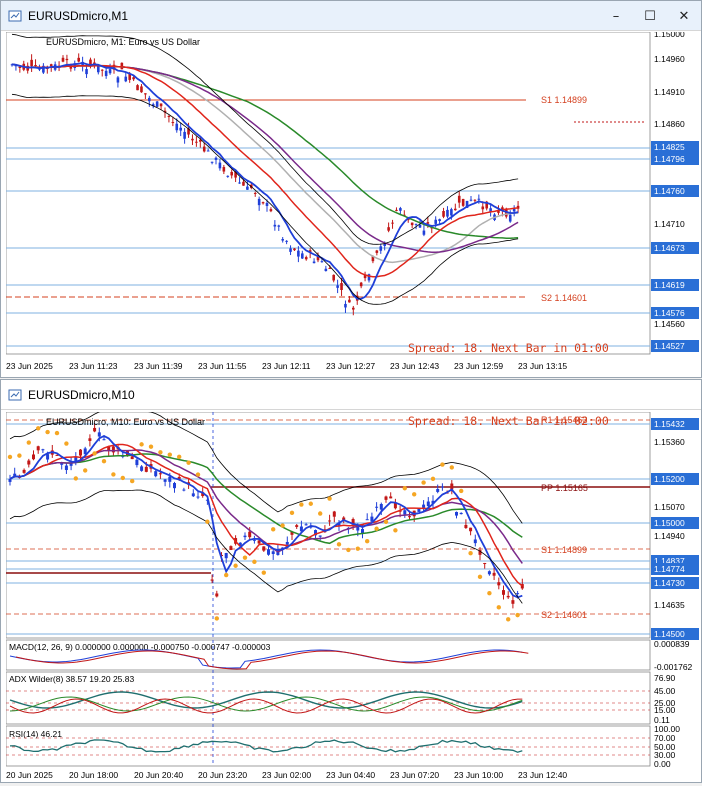  What do you see at coordinates (351, 395) in the screenshot?
I see `title-bar: EURUSDmicro,M10` at bounding box center [351, 395].